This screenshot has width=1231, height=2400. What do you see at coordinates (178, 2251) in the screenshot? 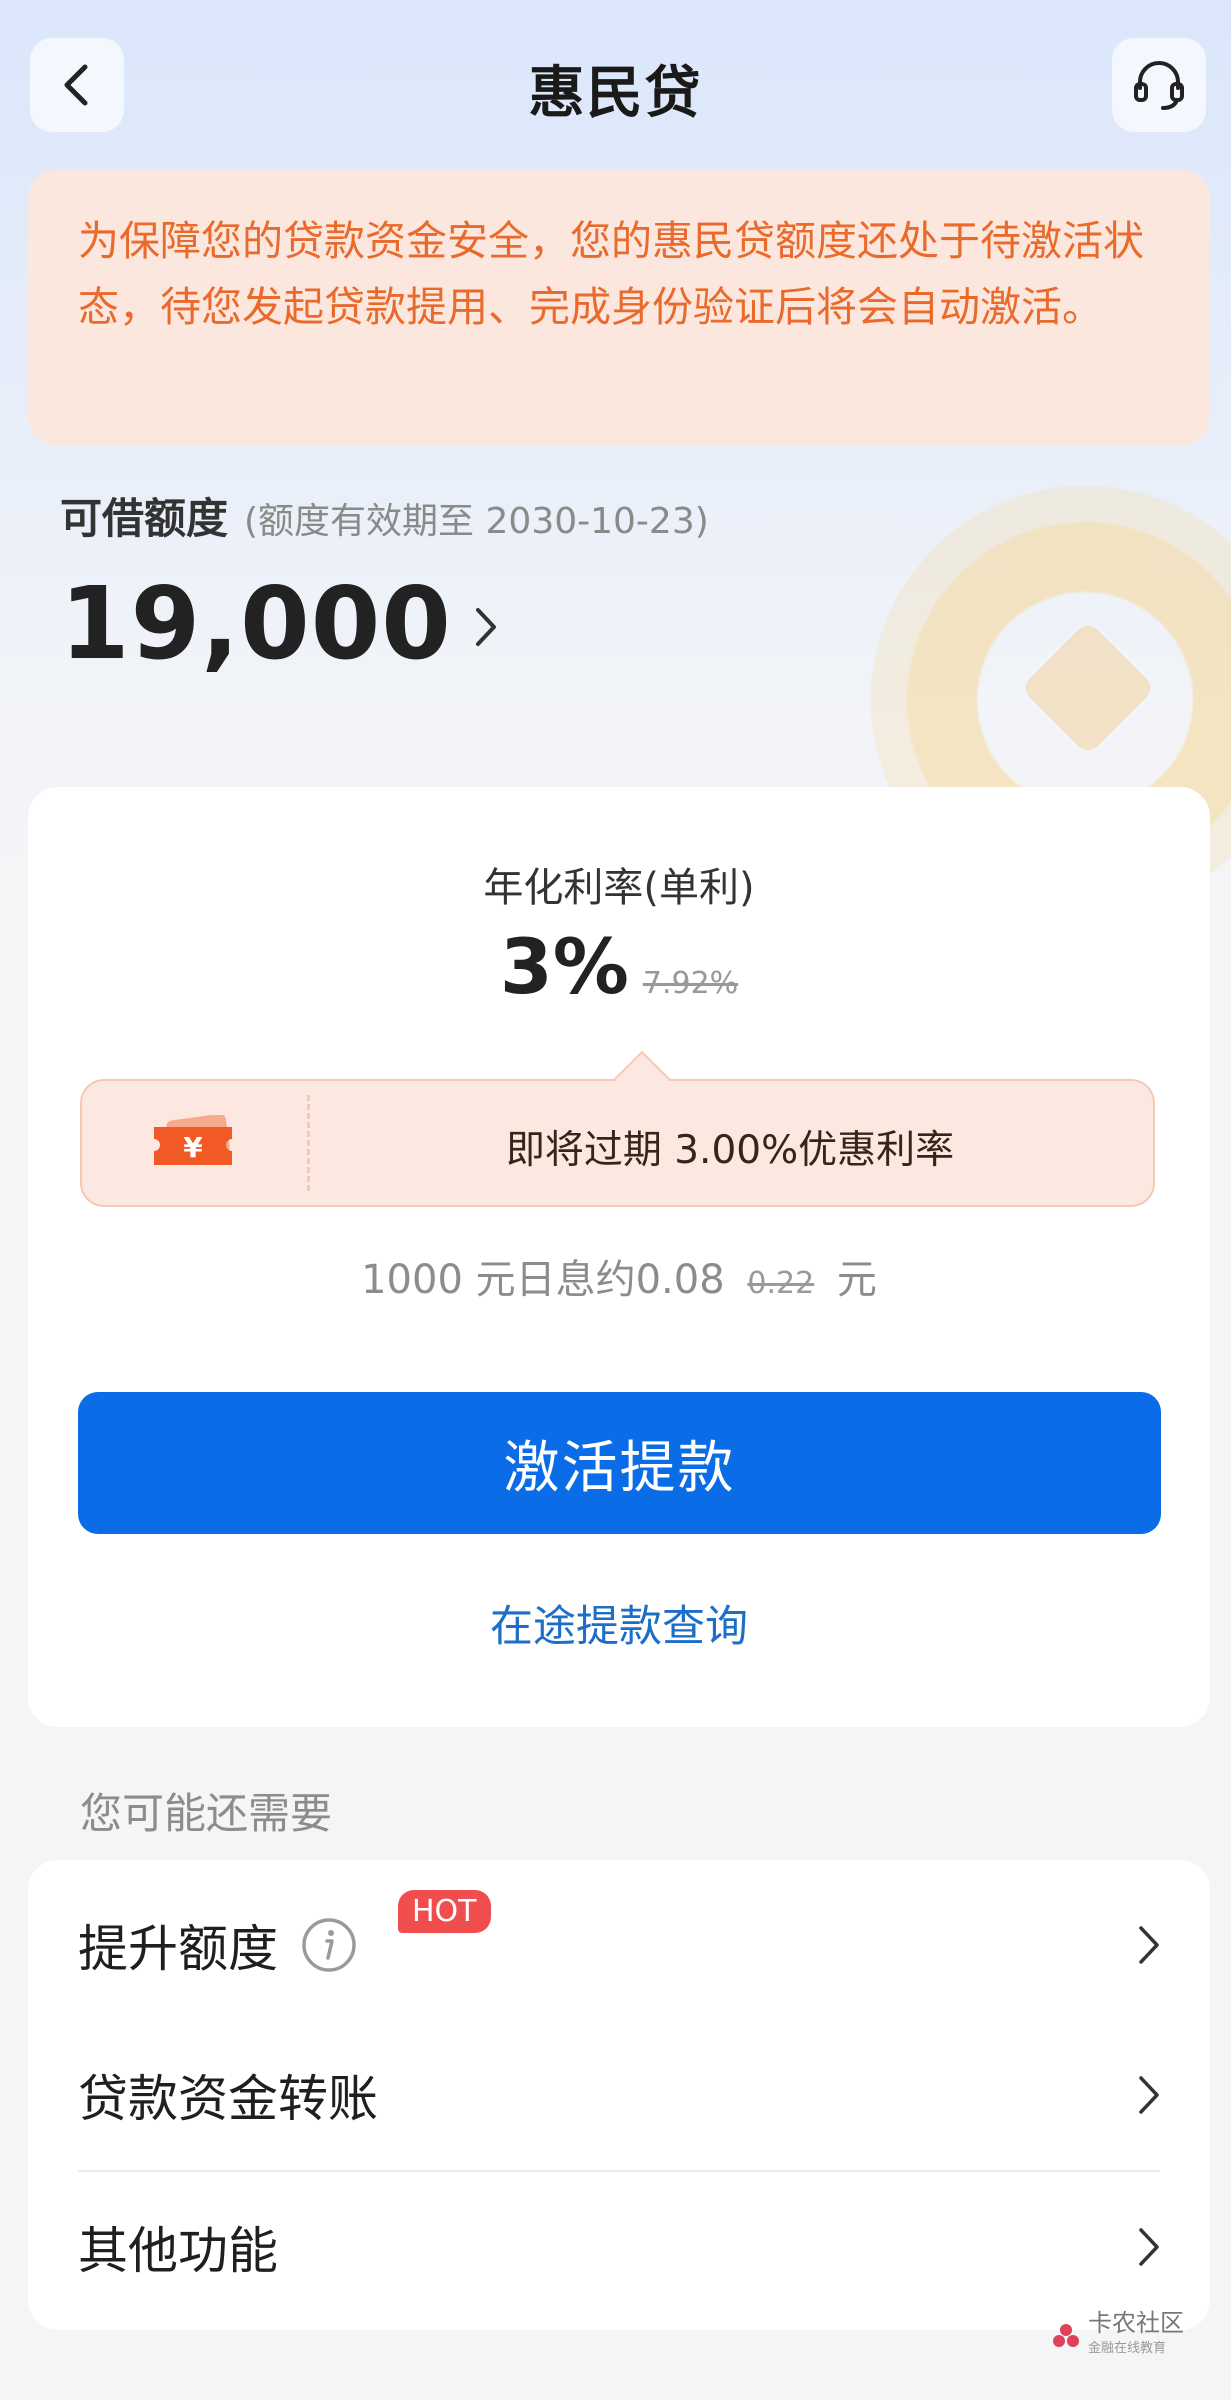
I see `list-item-label: 其他功能` at bounding box center [178, 2251].